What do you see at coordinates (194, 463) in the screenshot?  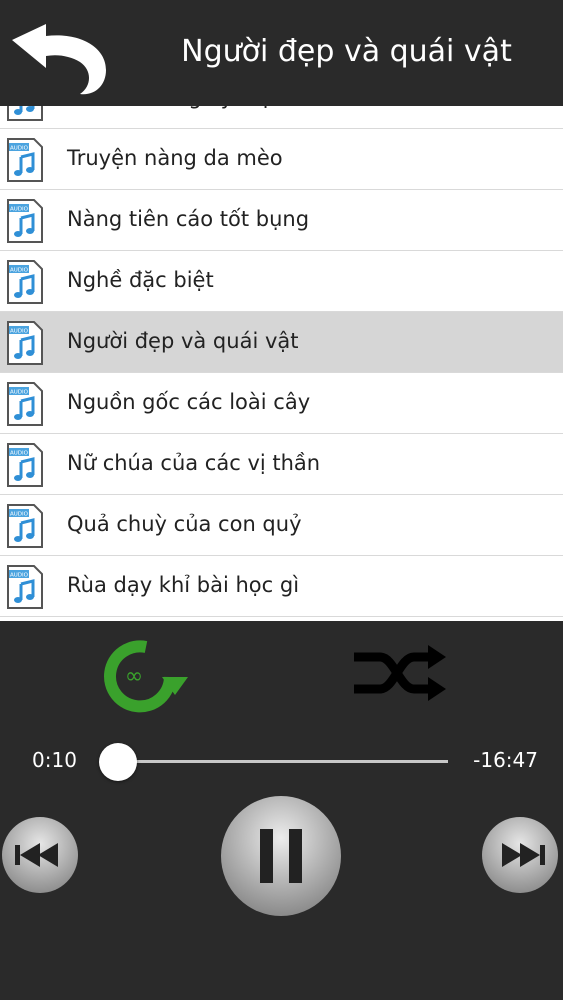 I see `list-item-label: Nữ chúa của các vị thần` at bounding box center [194, 463].